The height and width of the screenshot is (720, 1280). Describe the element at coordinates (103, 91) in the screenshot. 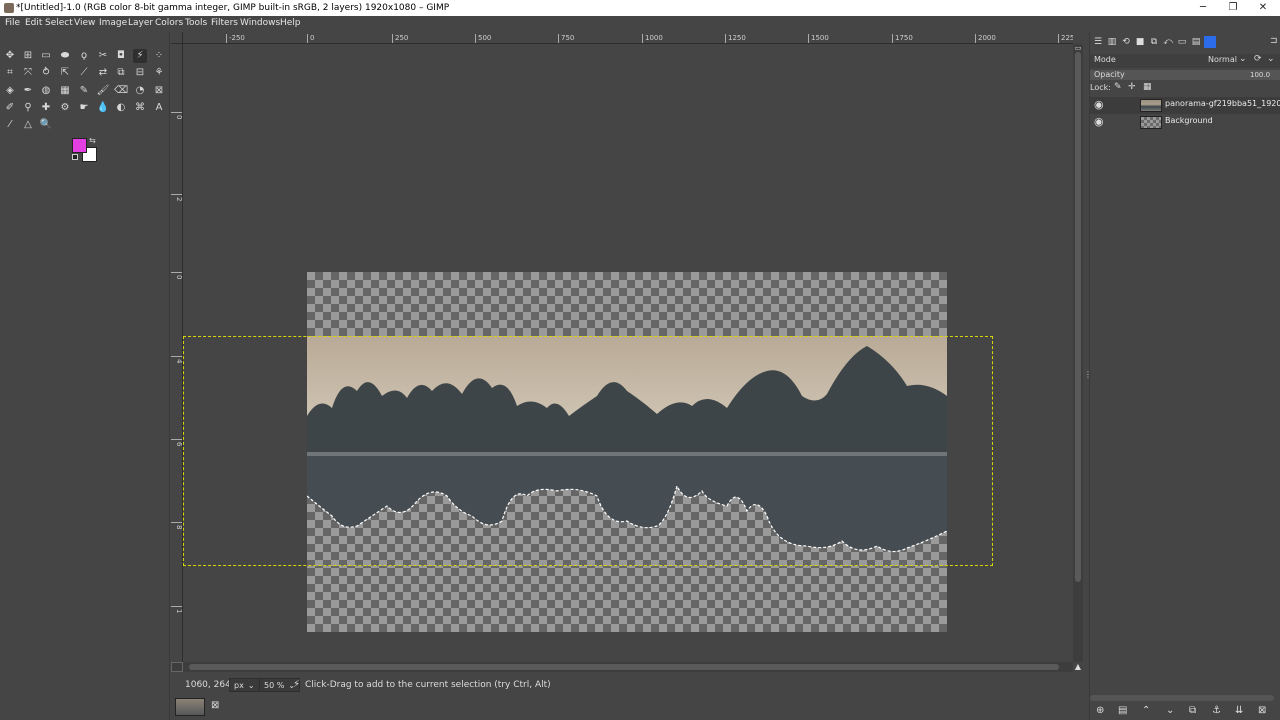

I see `paintbrush-tool-icon: 🖌` at that location.